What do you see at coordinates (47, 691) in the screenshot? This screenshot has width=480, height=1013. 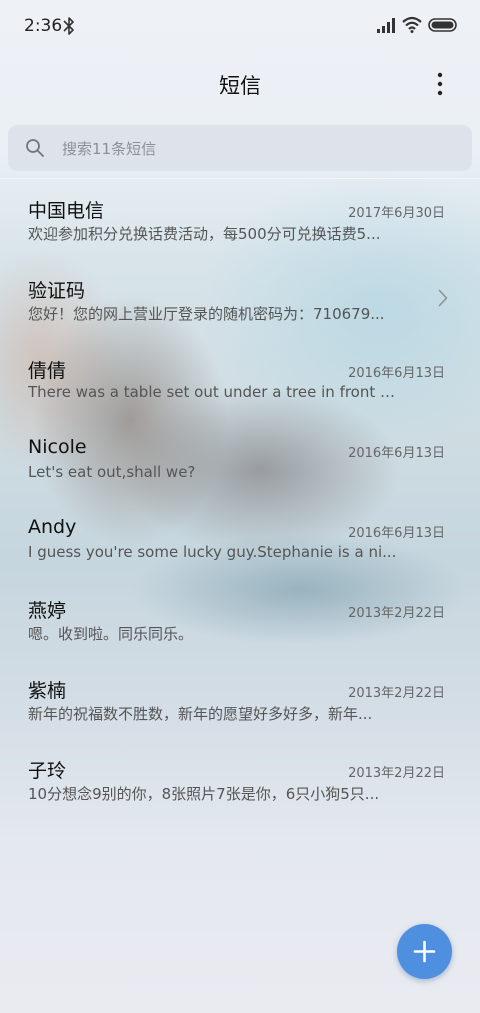 I see `sender-name: 紫楠` at bounding box center [47, 691].